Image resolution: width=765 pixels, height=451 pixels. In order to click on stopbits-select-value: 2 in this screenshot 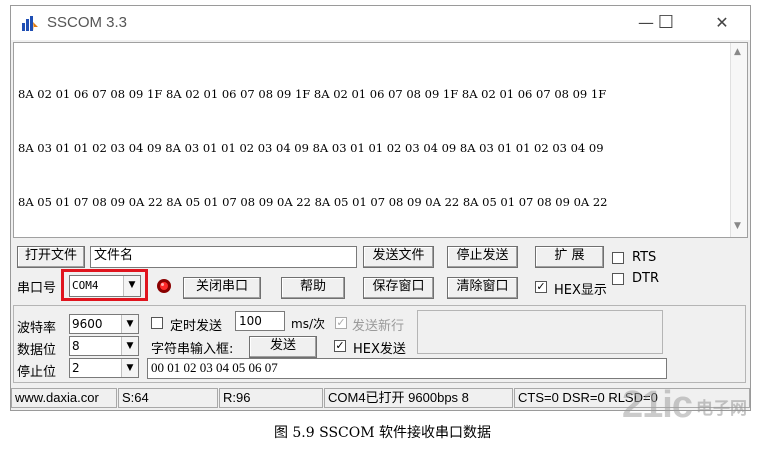, I will do `click(76, 368)`.